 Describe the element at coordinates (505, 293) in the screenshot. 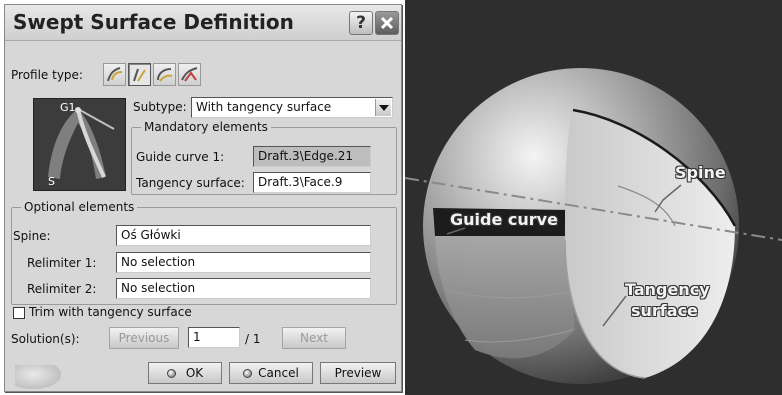

I see `swept-surface` at that location.